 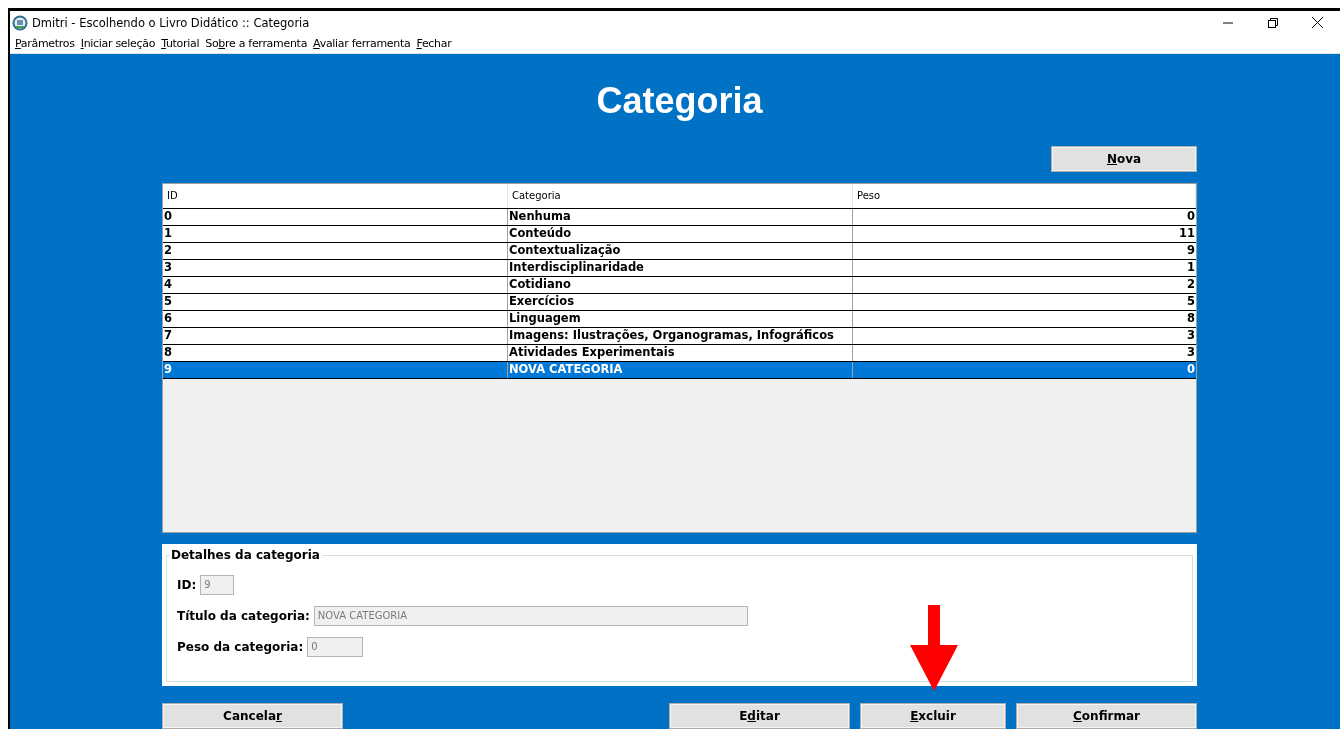 What do you see at coordinates (1317, 22) in the screenshot?
I see `close-icon` at bounding box center [1317, 22].